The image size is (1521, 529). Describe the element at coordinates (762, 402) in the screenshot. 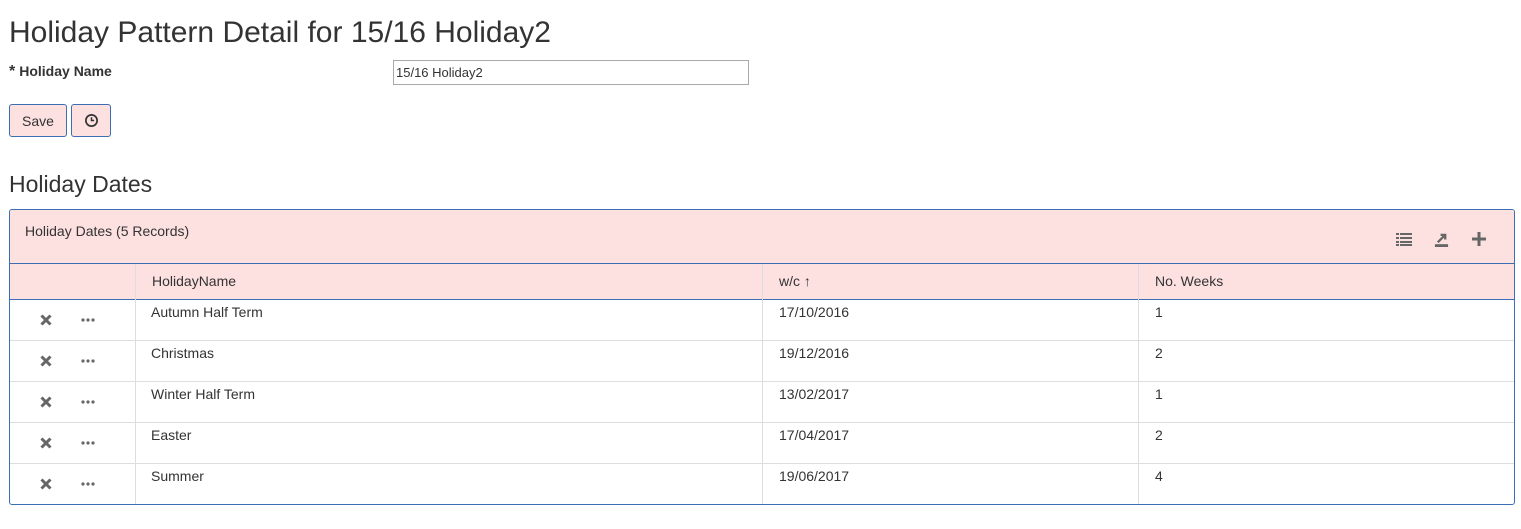

I see `table-row: Winter Half Term 13/02/2017 1` at that location.